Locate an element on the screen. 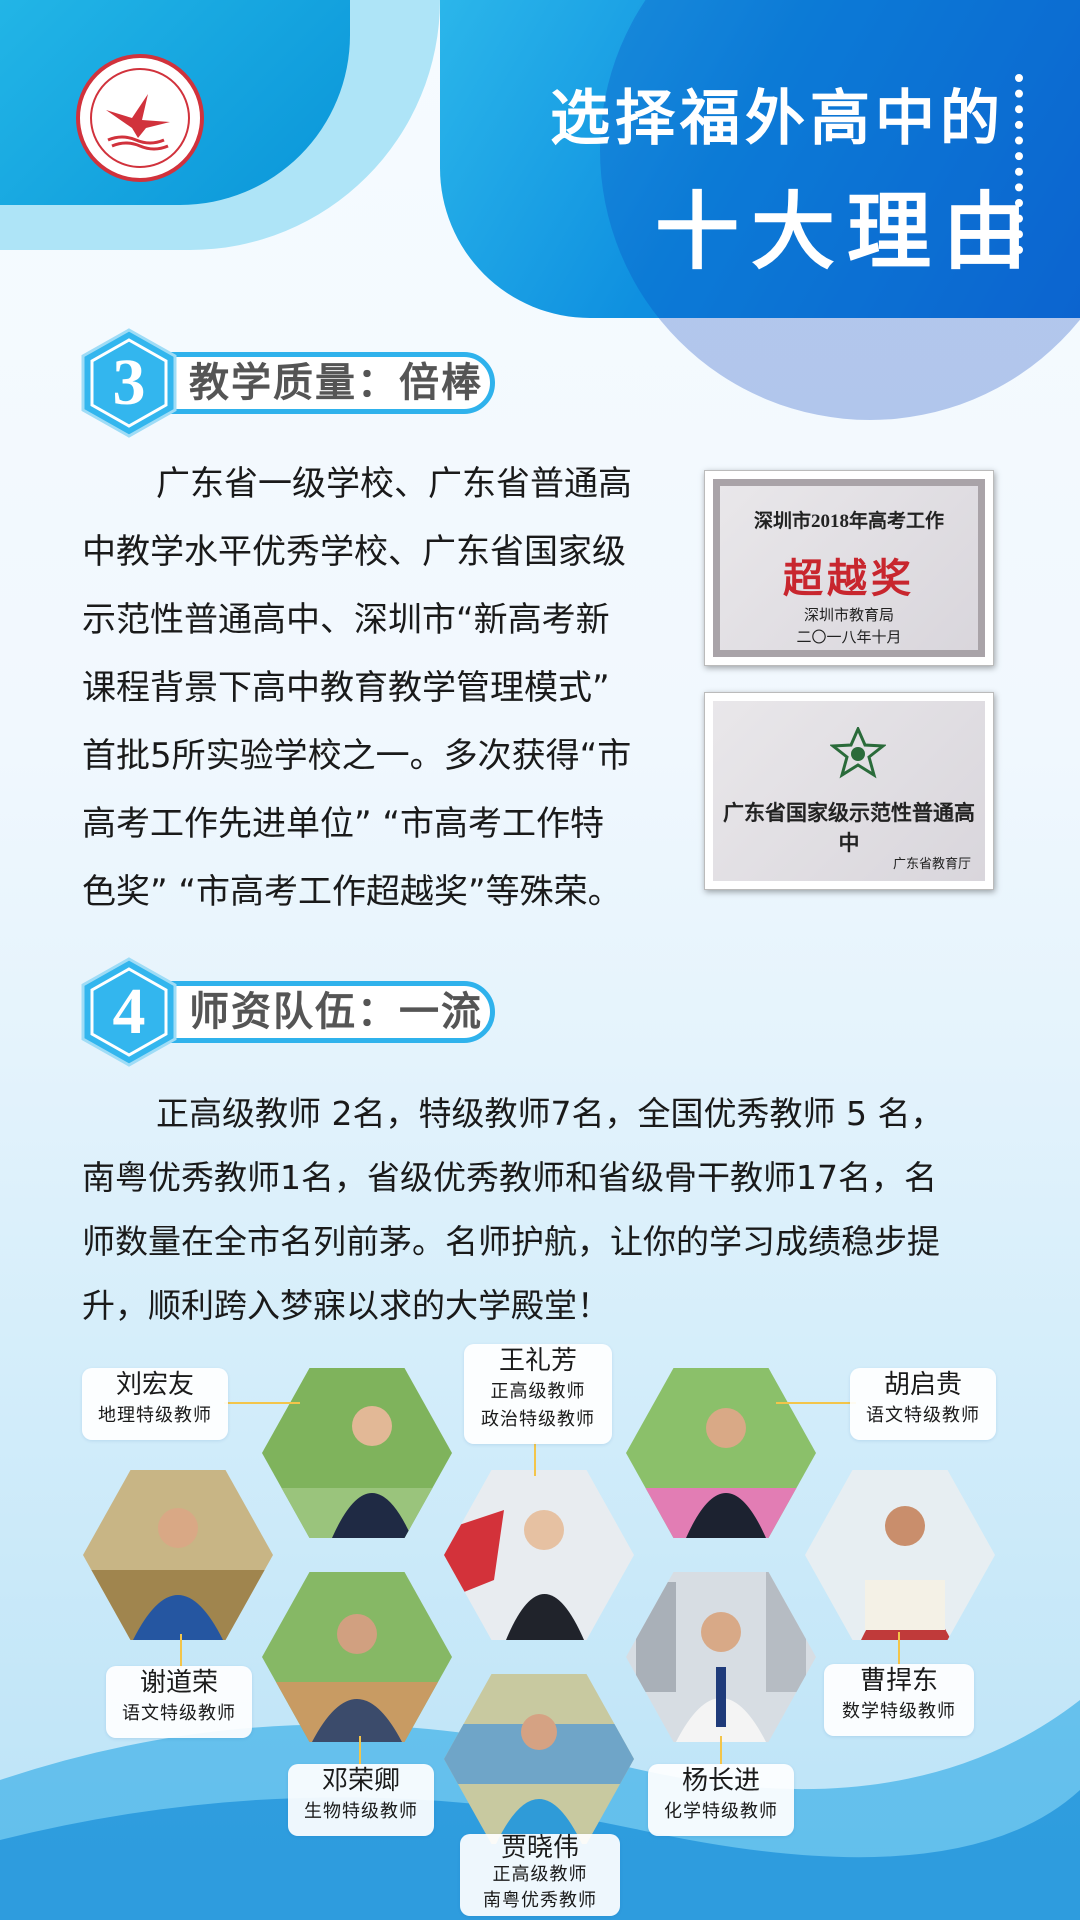  section4-line: 南粤优秀教师1名，省级优秀教师和省级骨干教师17名，名 is located at coordinates (509, 1177).